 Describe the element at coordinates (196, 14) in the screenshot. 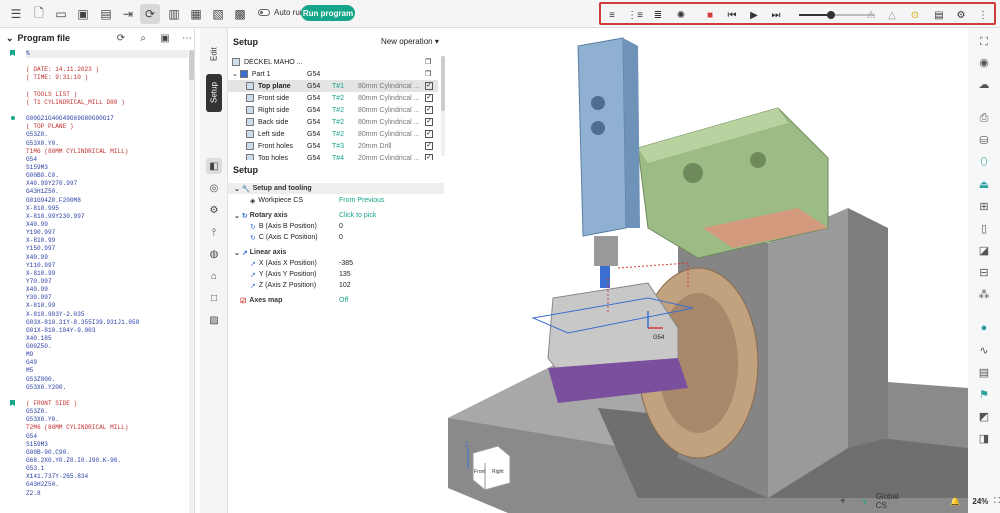

I see `machine-icon: ▦` at that location.